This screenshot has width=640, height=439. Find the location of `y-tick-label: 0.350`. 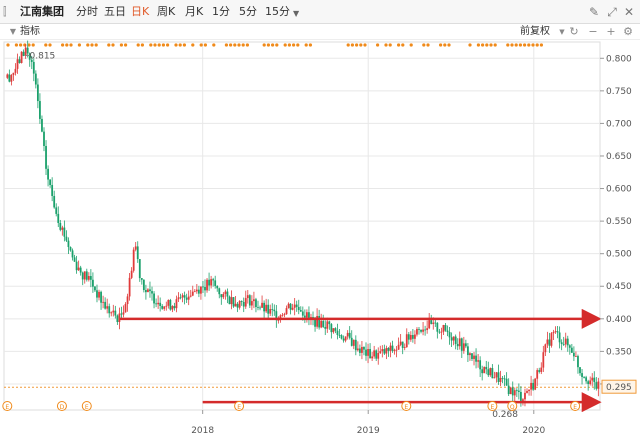

y-tick-label: 0.350 is located at coordinates (619, 352).